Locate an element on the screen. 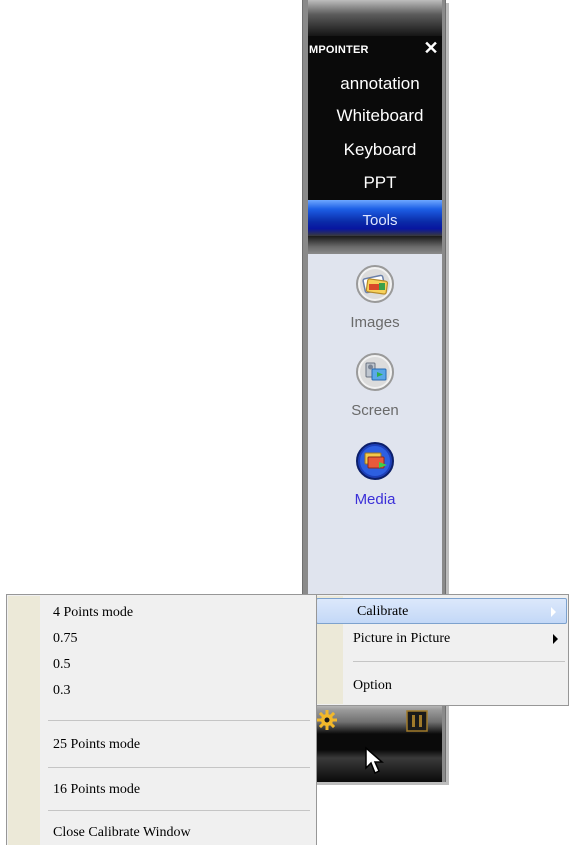 This screenshot has height=845, width=569. toolbar-top-bevel is located at coordinates (375, 18).